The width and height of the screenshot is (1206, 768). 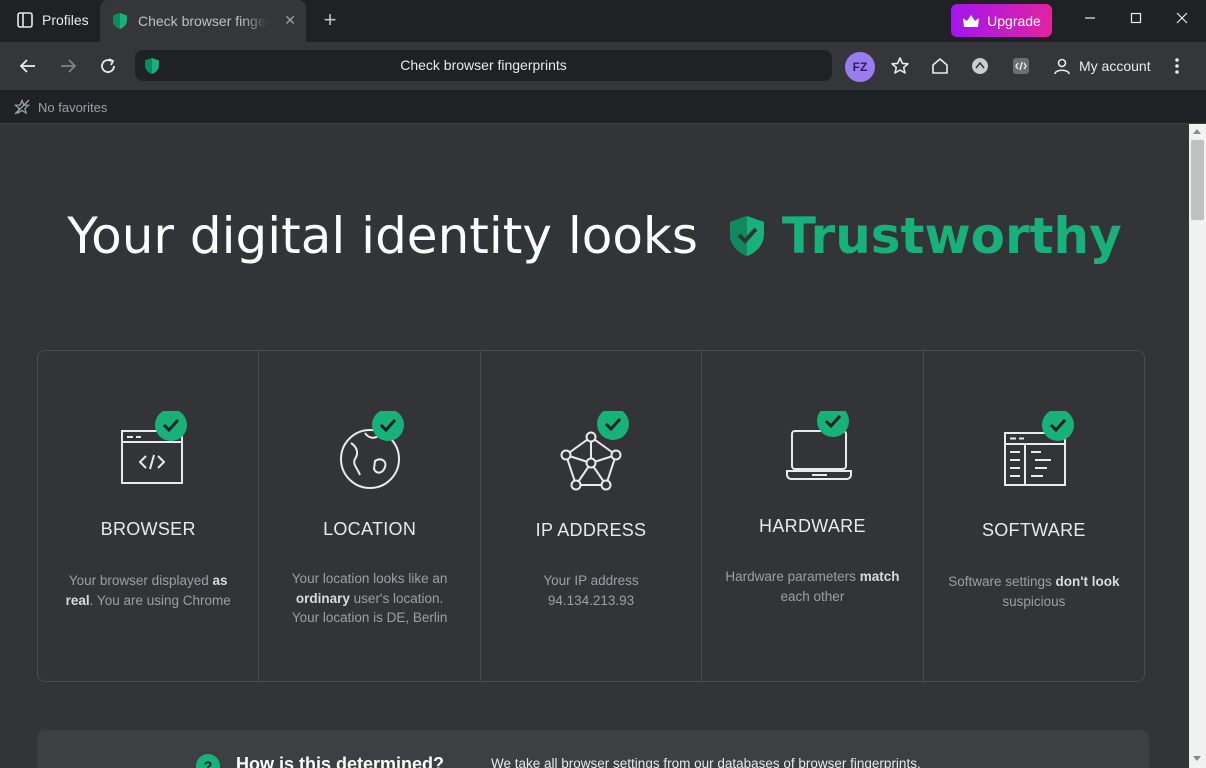 I want to click on page-scrollbar, so click(x=1197, y=446).